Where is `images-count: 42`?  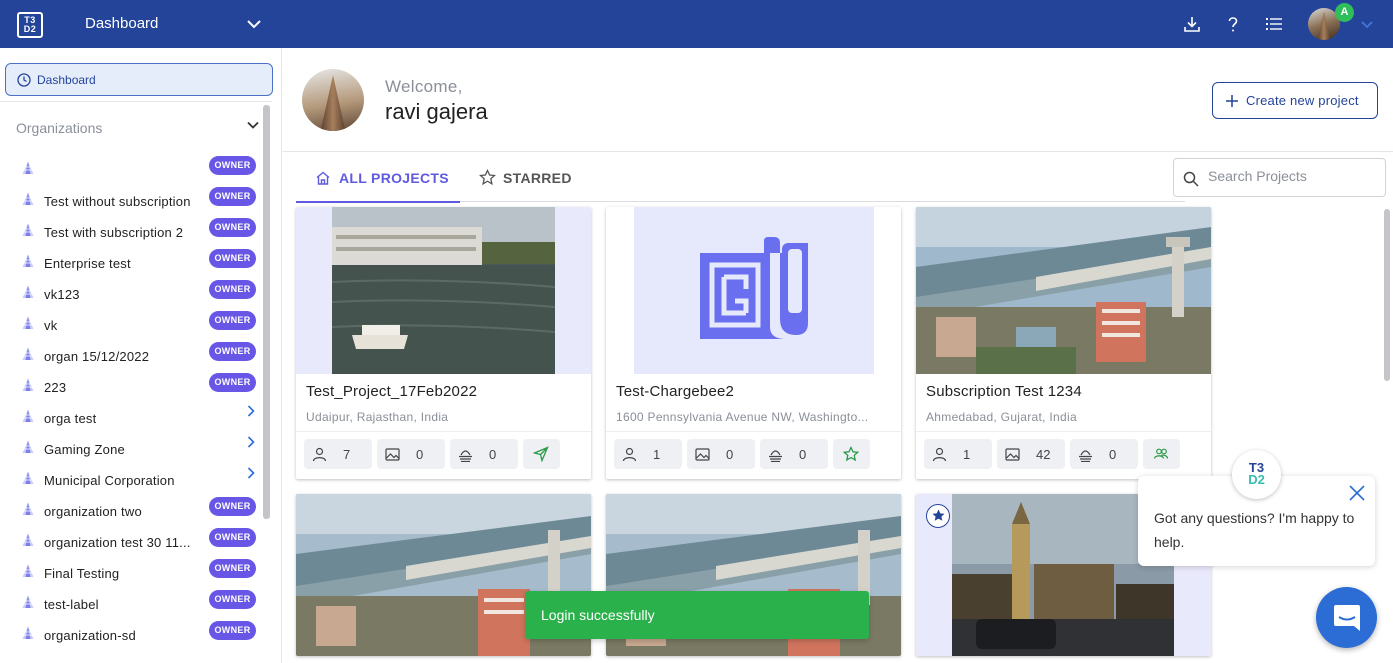 images-count: 42 is located at coordinates (1043, 454).